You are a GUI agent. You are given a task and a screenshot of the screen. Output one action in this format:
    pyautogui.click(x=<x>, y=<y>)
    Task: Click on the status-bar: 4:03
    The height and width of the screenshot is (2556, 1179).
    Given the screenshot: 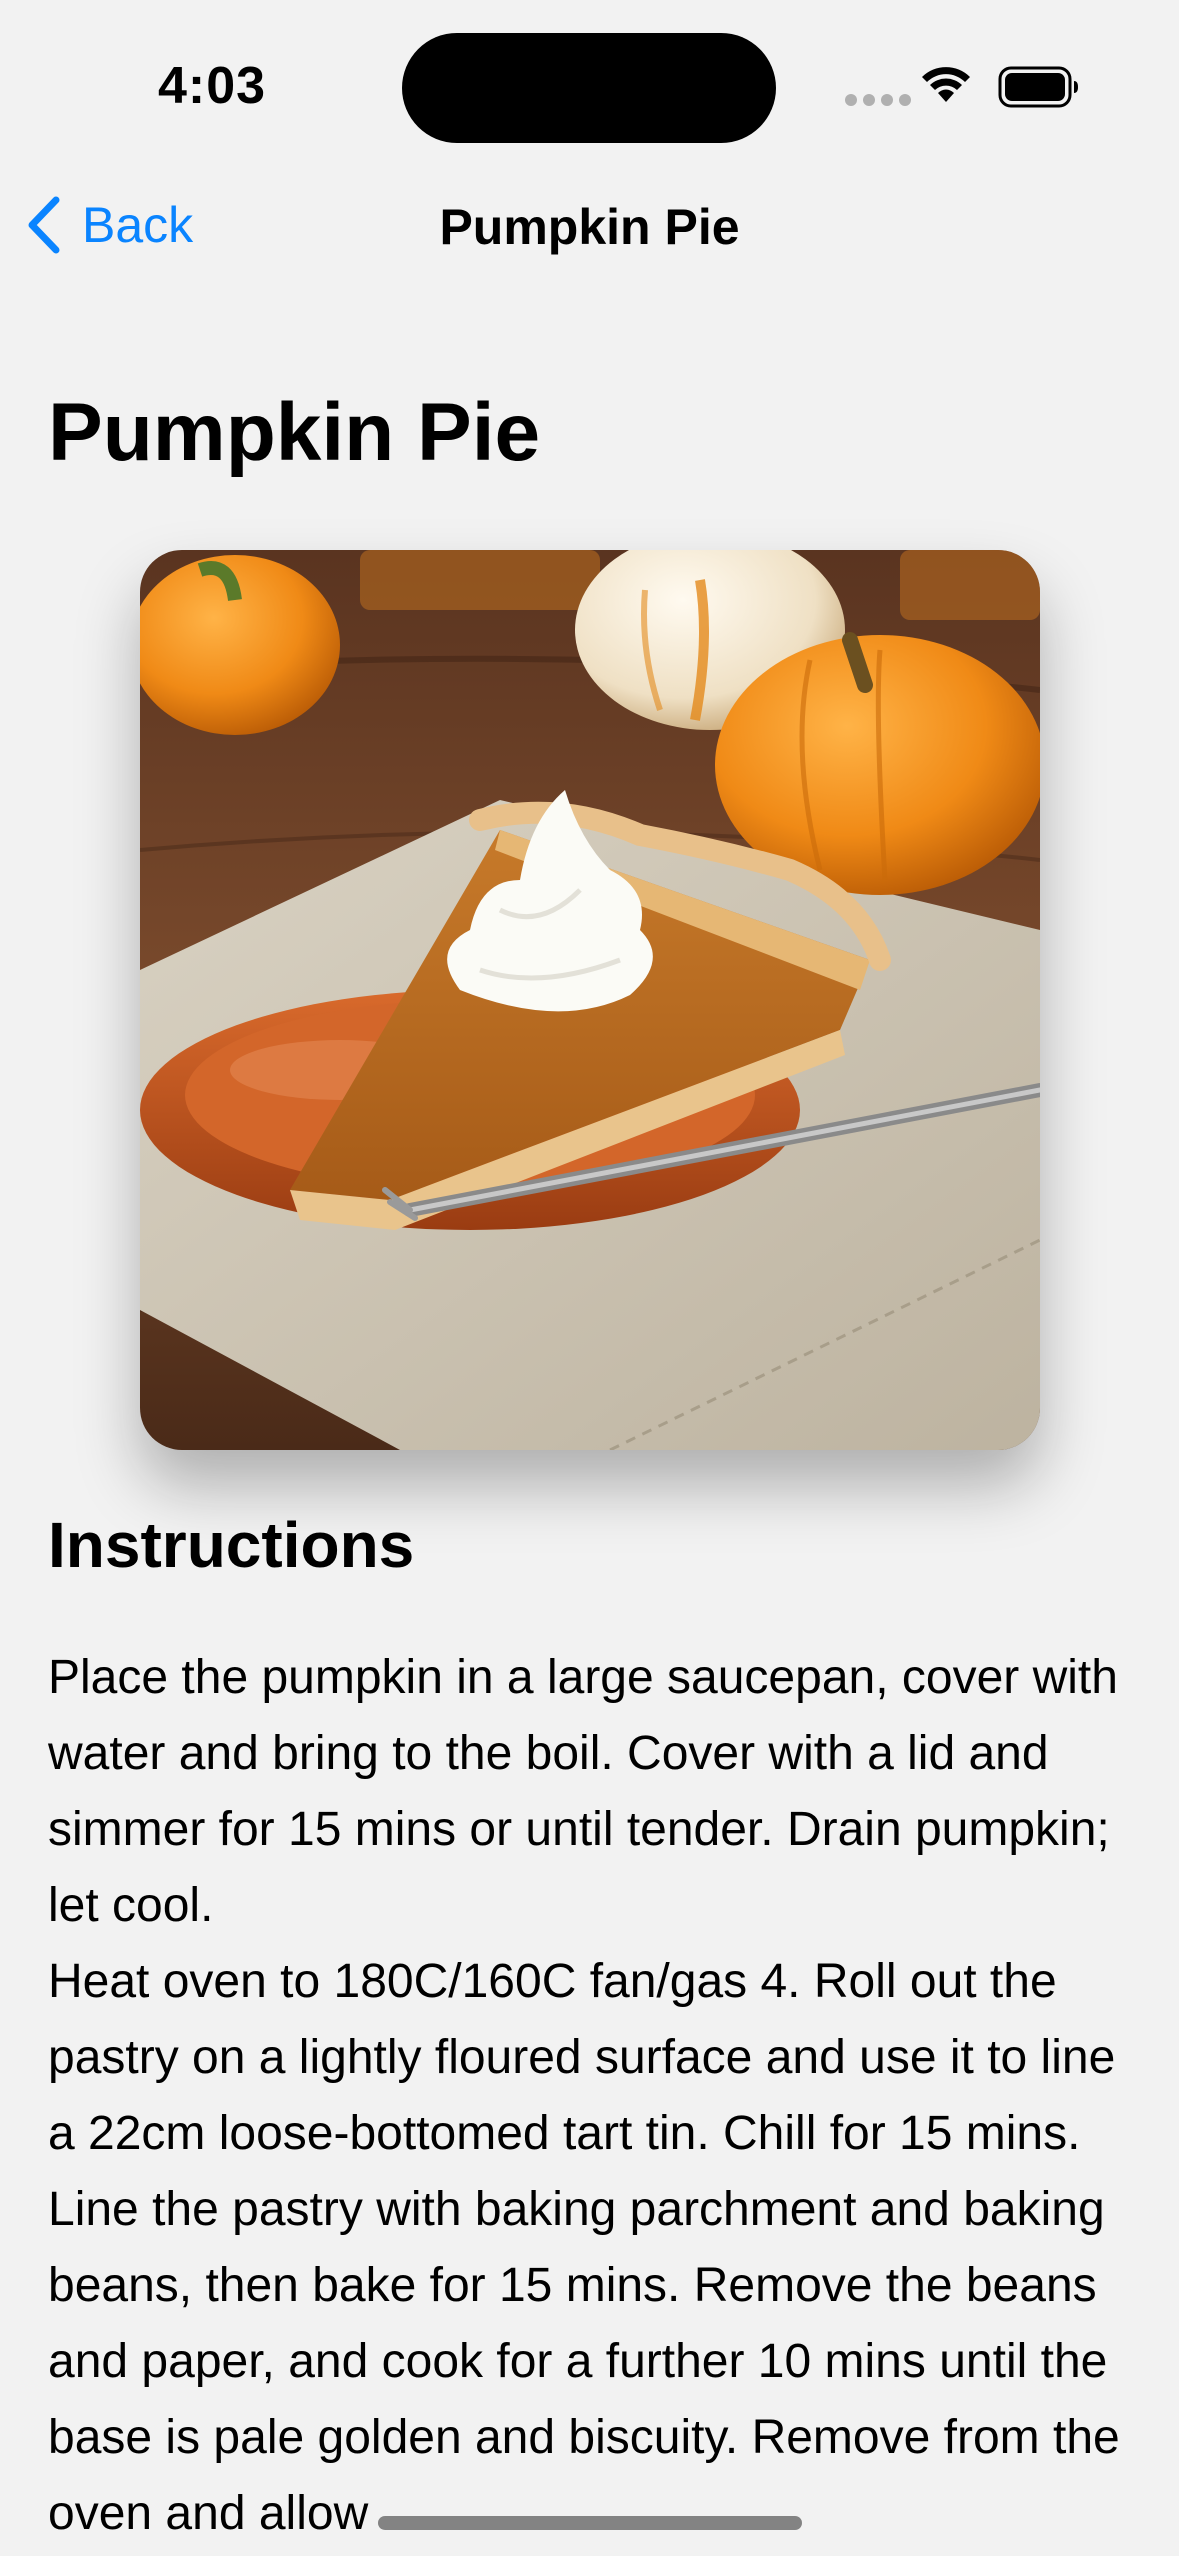 What is the action you would take?
    pyautogui.click(x=589, y=85)
    